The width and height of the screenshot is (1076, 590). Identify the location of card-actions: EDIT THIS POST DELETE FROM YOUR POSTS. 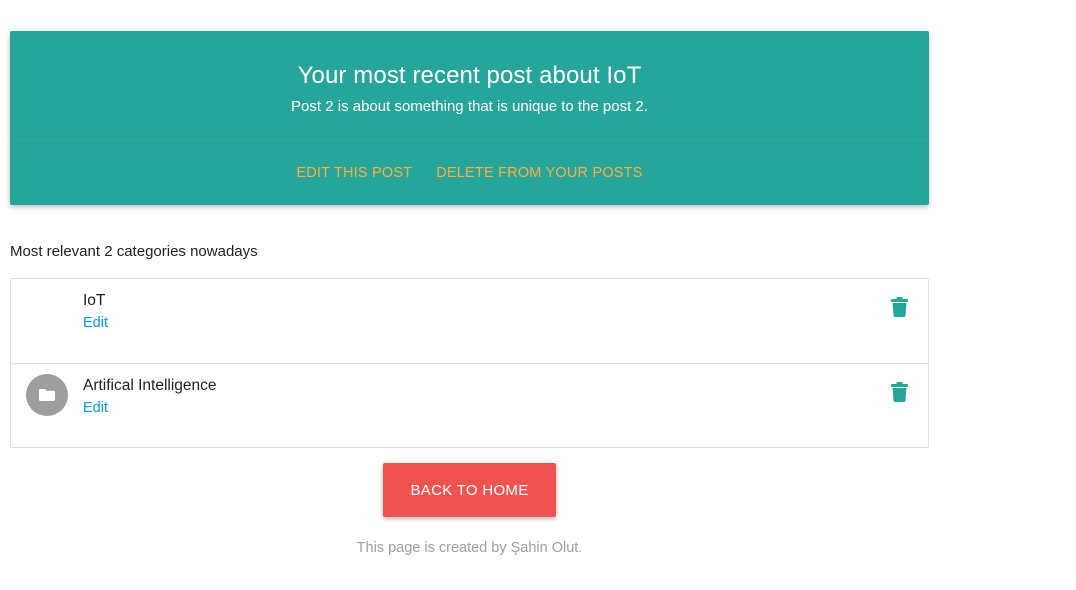
(469, 173).